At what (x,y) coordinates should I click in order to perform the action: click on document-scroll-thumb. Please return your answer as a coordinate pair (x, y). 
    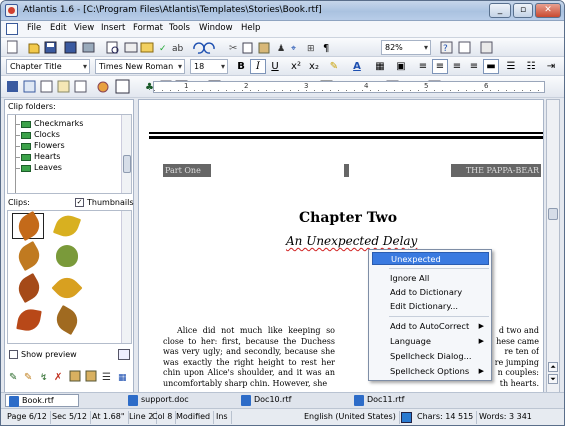
    Looking at the image, I should click on (553, 214).